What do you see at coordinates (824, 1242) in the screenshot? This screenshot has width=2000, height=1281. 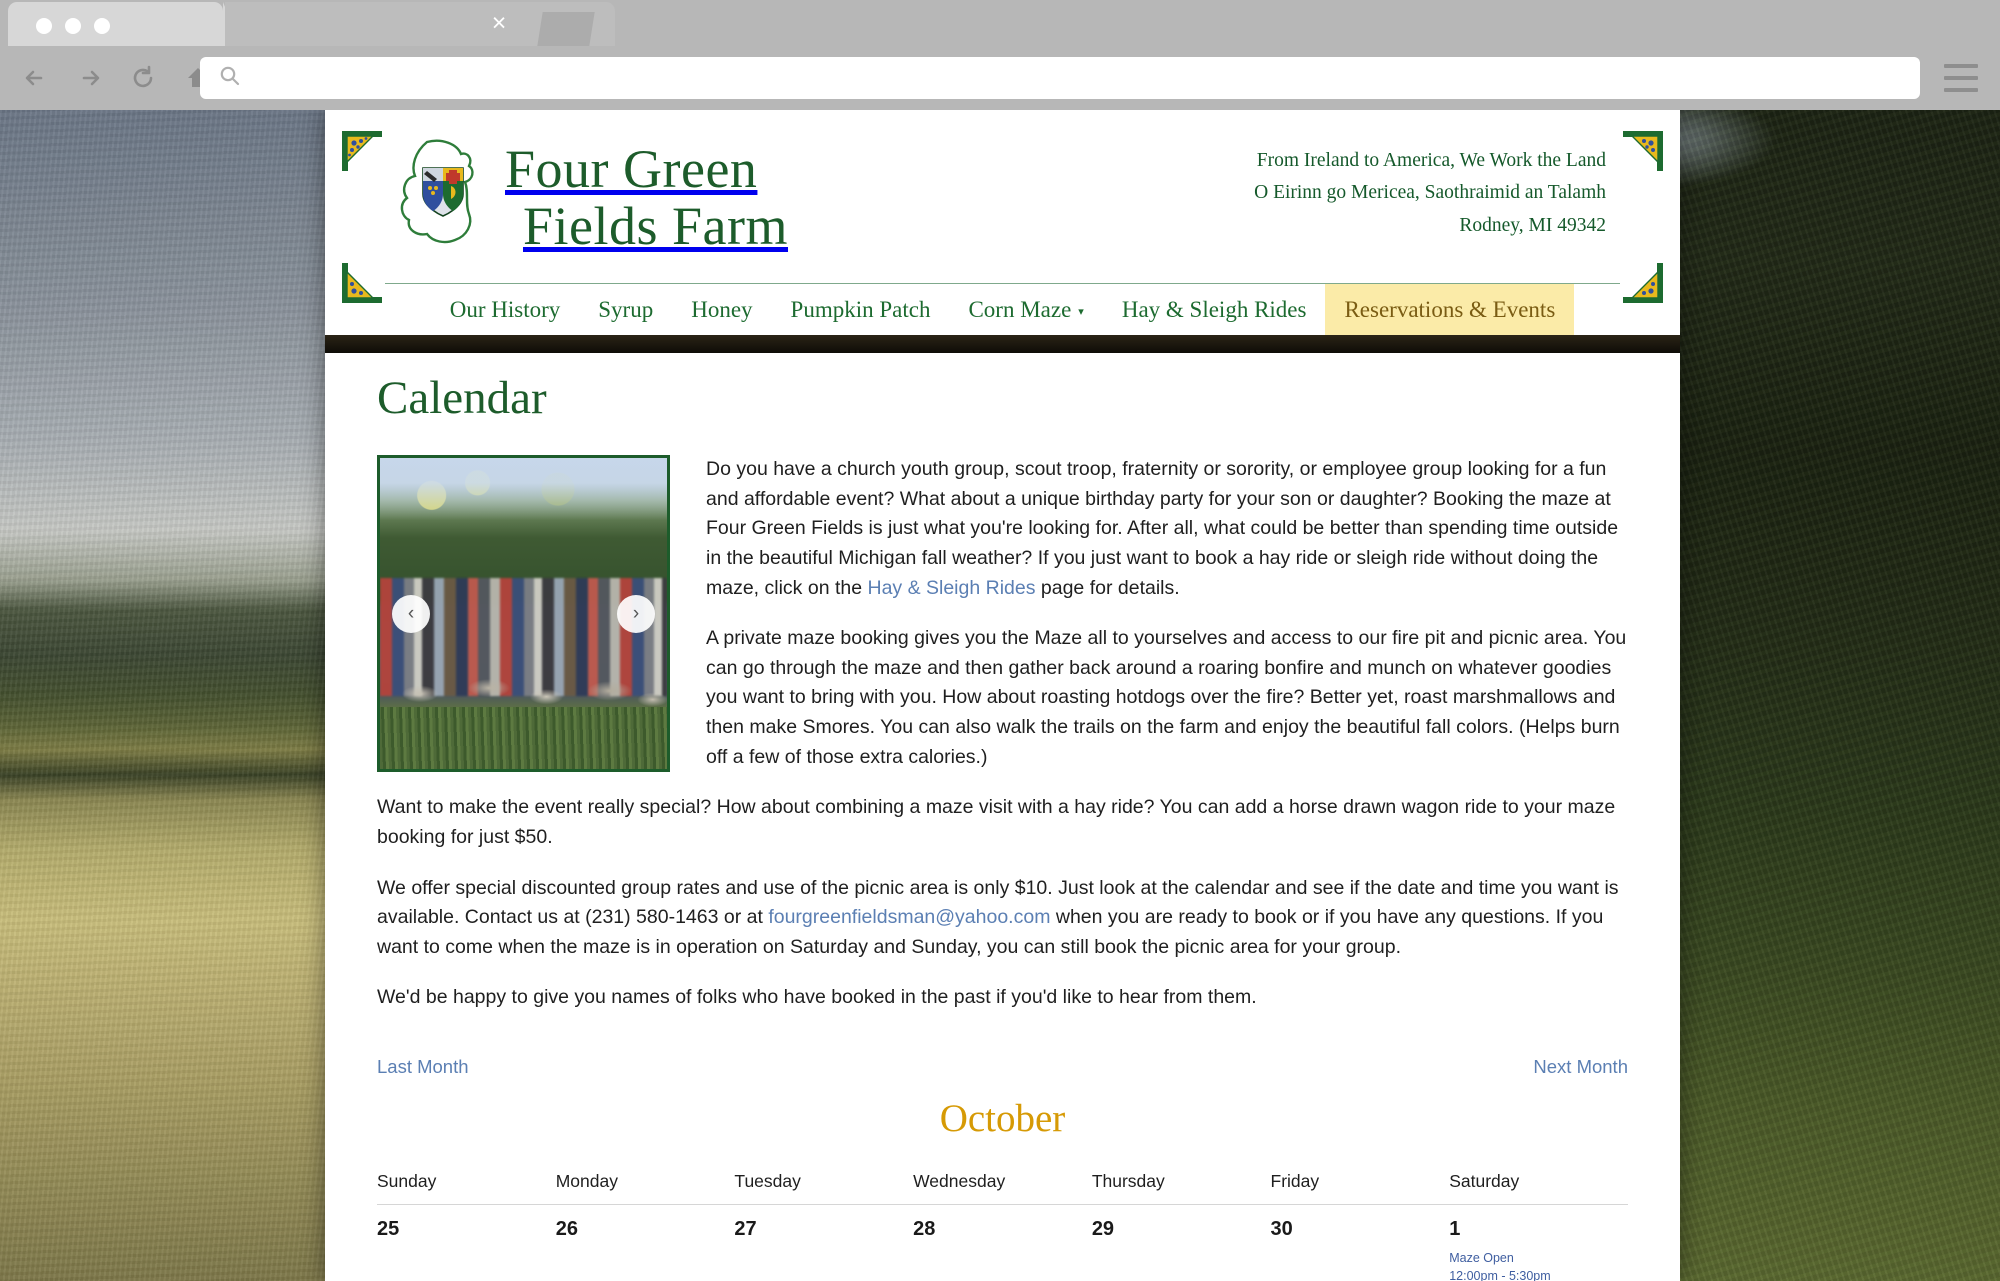 I see `calendar-day-cell: 27` at bounding box center [824, 1242].